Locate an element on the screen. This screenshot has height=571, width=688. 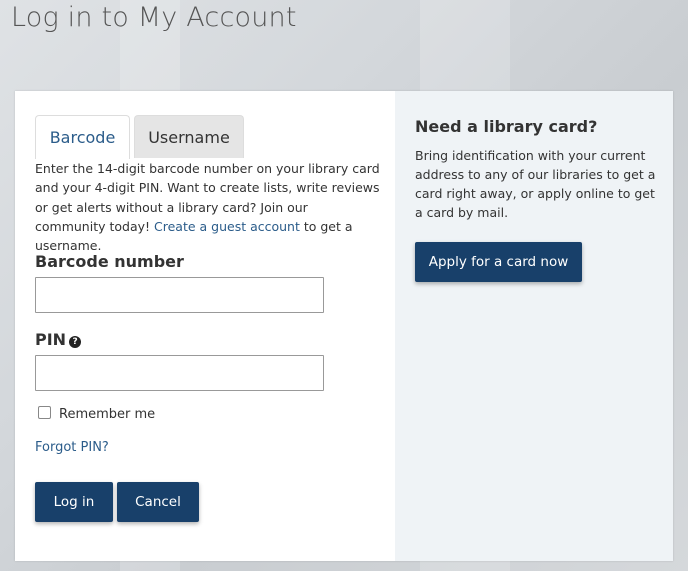
page-title: Log in to My Account is located at coordinates (154, 17).